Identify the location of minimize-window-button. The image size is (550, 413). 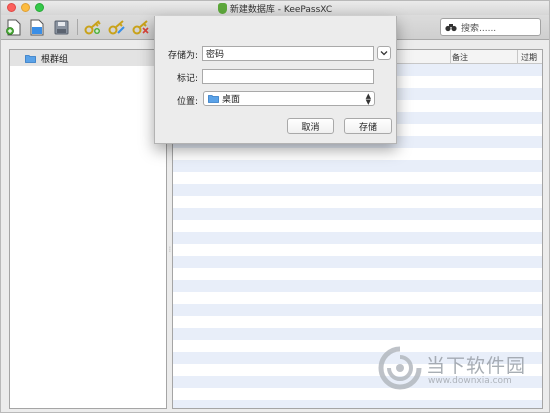
(25, 7).